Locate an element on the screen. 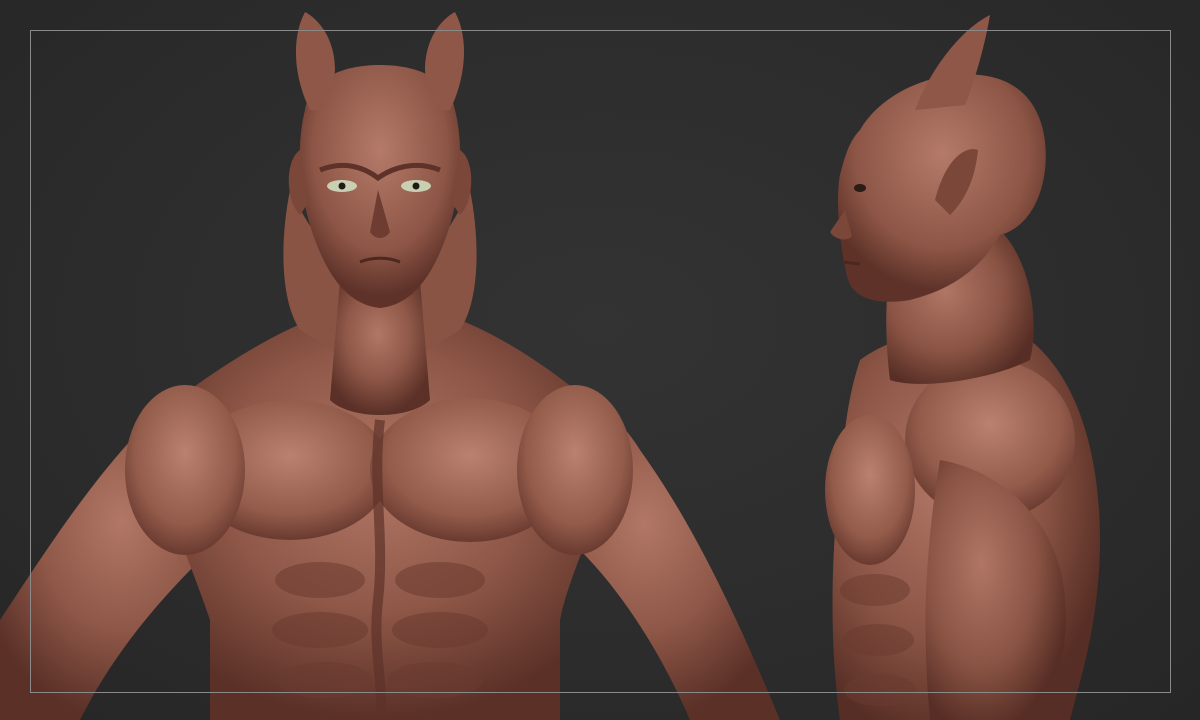 The height and width of the screenshot is (720, 1200). side-abs is located at coordinates (878, 640).